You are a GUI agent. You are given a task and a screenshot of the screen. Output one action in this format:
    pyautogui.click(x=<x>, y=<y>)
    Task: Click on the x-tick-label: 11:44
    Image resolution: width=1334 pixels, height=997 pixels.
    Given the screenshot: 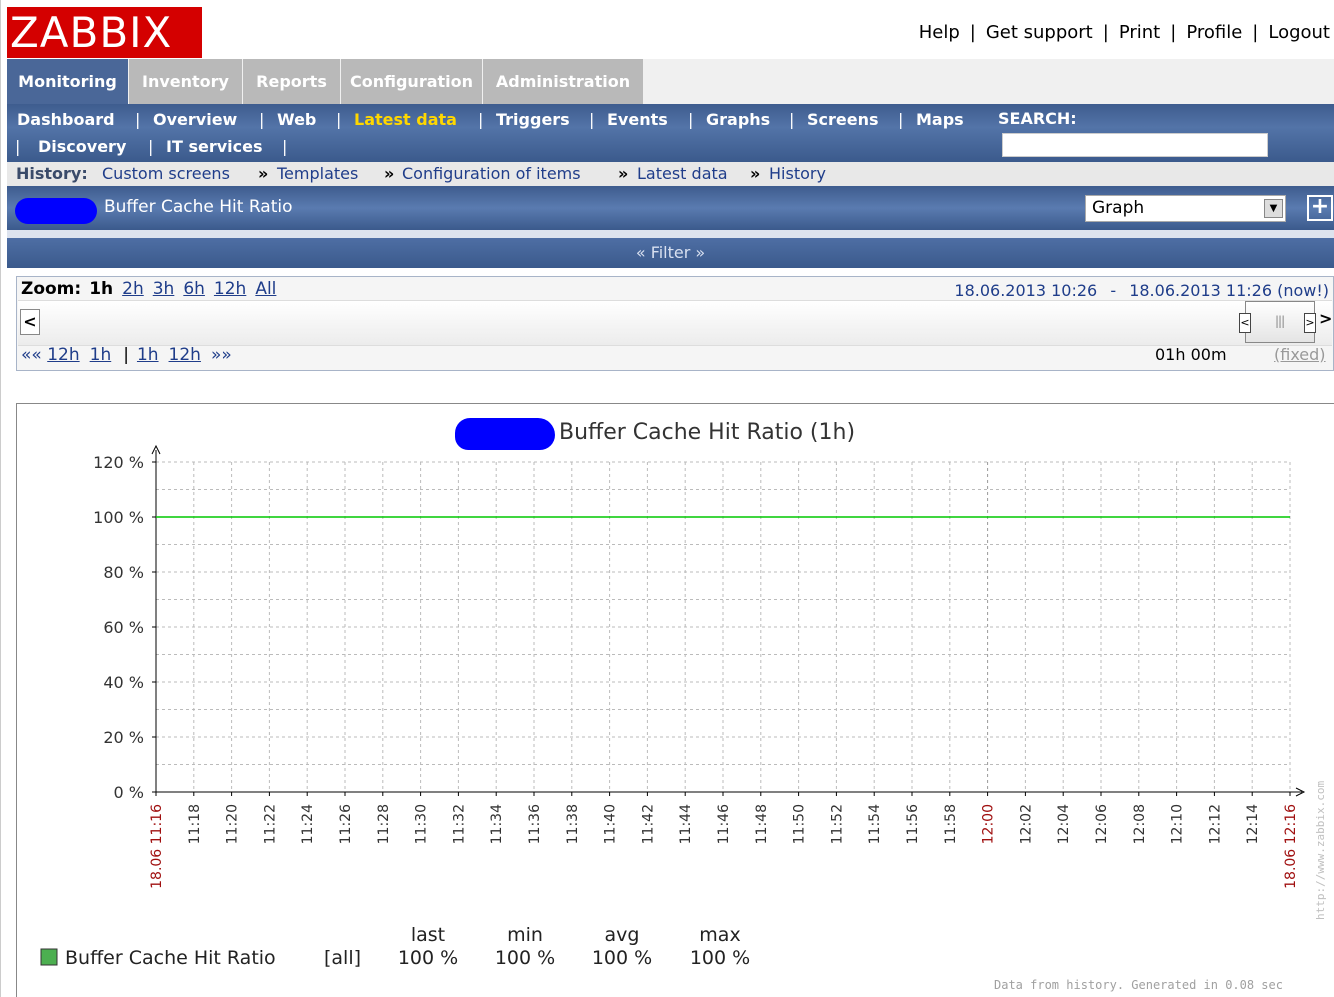 What is the action you would take?
    pyautogui.click(x=686, y=824)
    